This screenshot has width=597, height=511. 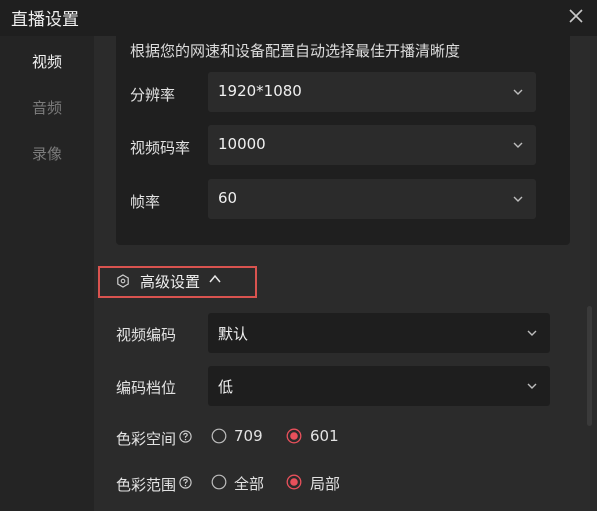 What do you see at coordinates (379, 386) in the screenshot?
I see `encode-level-select: 低` at bounding box center [379, 386].